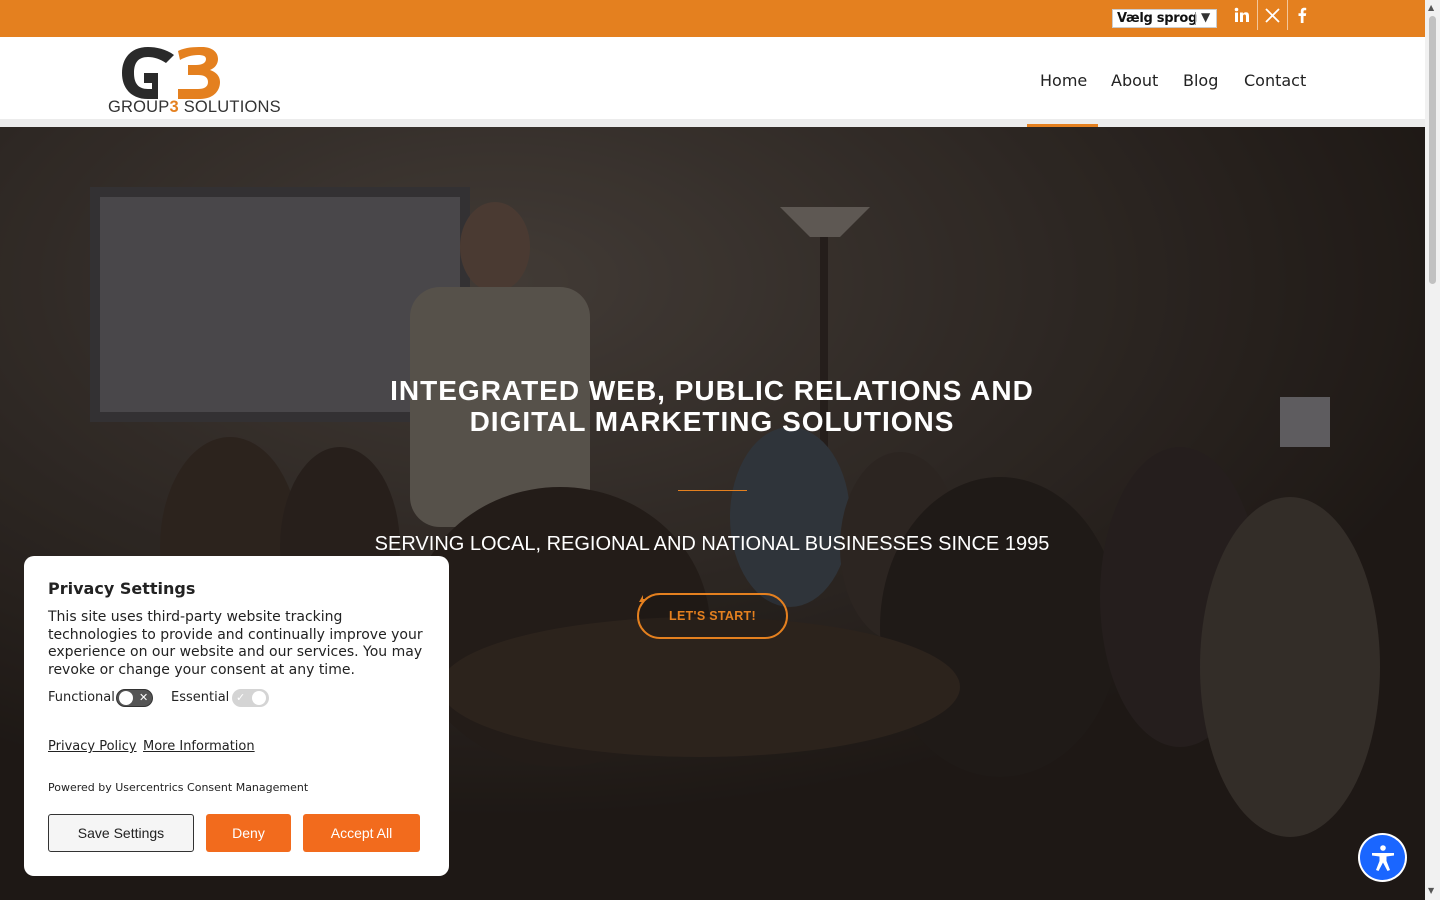  What do you see at coordinates (1432, 450) in the screenshot?
I see `page-scrollbar: ▲ ▼` at bounding box center [1432, 450].